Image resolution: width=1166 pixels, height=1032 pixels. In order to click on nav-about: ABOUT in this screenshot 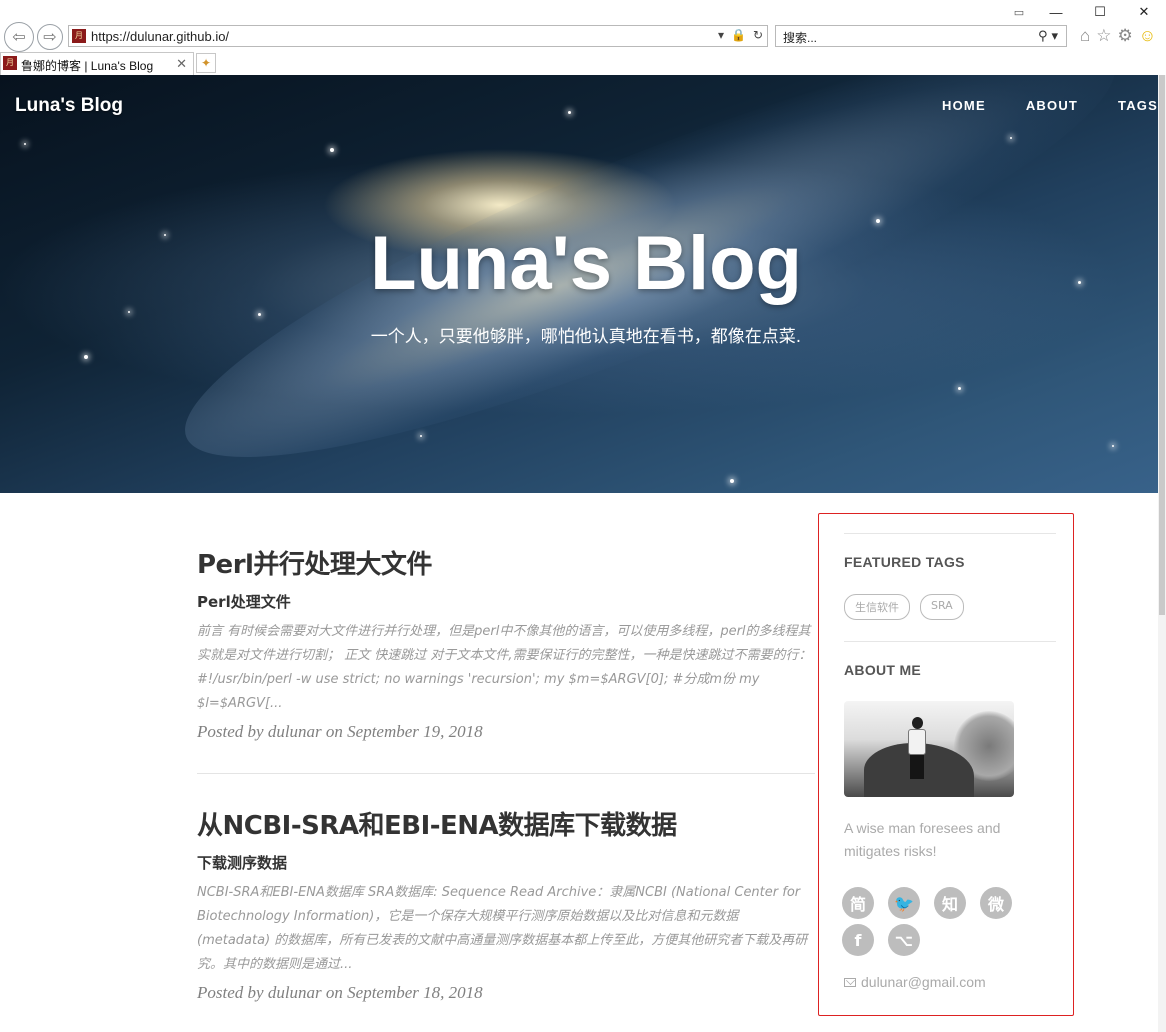, I will do `click(1052, 105)`.